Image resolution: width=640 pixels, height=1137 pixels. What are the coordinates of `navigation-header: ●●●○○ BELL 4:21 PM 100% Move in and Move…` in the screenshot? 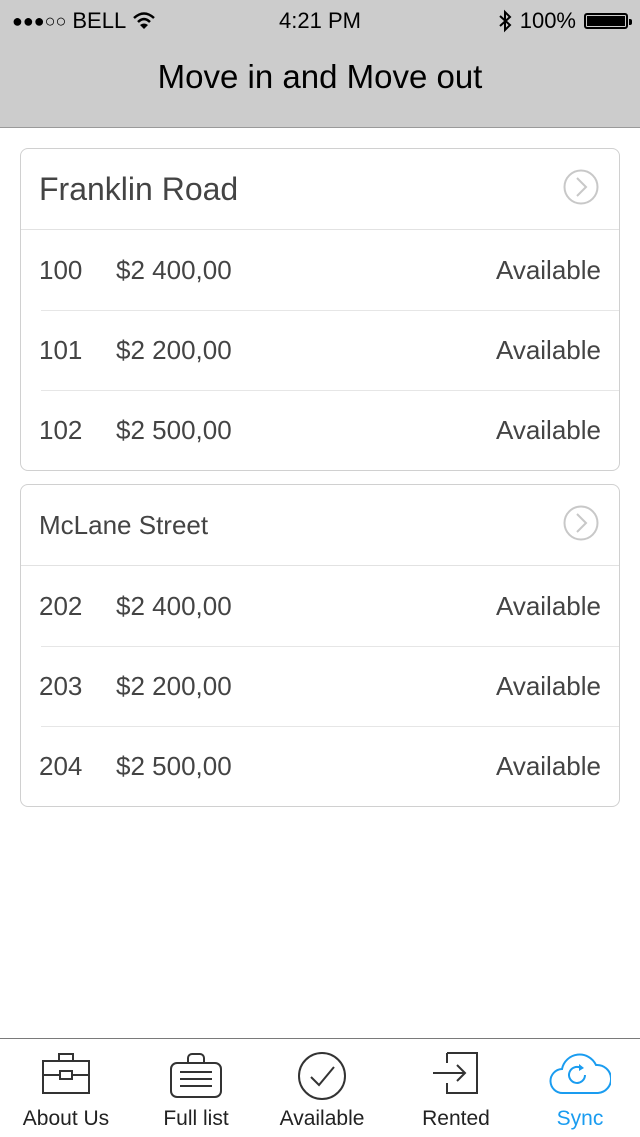 It's located at (320, 64).